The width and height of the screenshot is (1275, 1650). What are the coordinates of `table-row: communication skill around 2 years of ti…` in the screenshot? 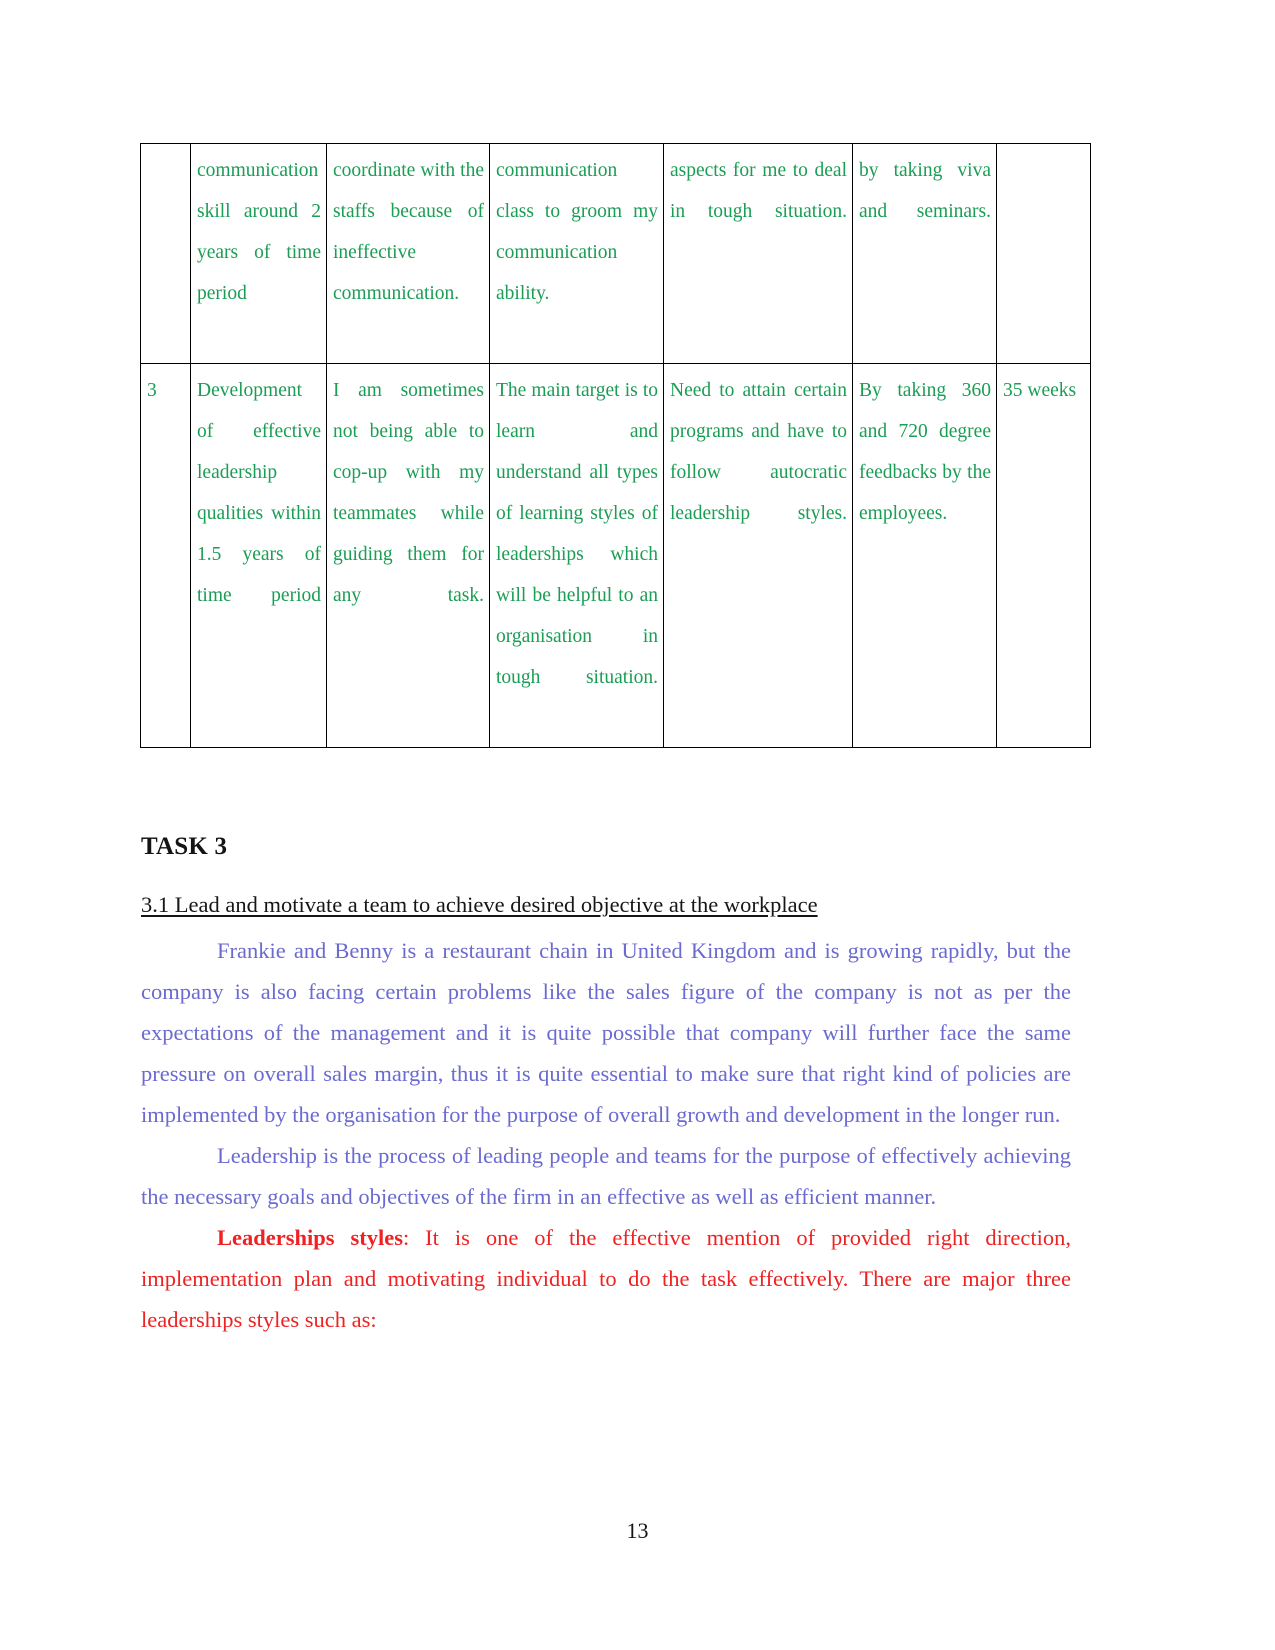 It's located at (615, 253).